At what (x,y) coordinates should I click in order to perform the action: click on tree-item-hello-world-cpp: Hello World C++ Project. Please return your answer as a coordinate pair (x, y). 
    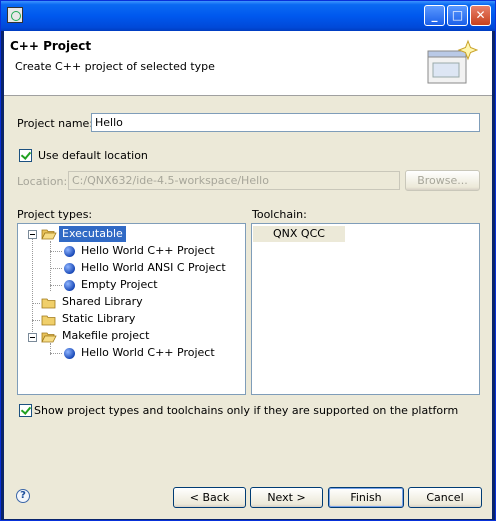
    Looking at the image, I should click on (148, 251).